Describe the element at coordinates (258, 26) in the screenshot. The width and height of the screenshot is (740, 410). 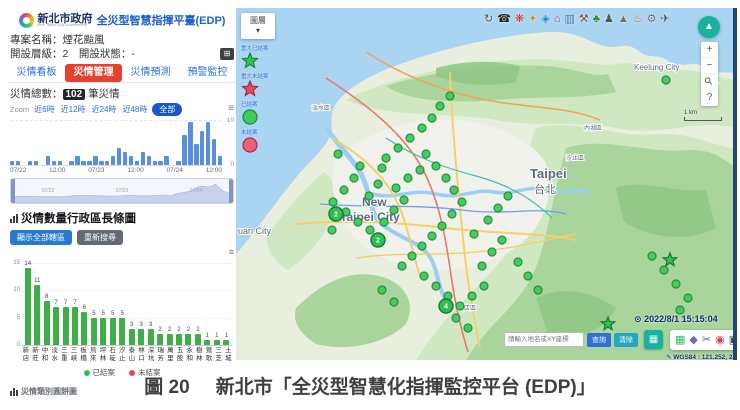
I see `layers-dropdown-button: 圖層 ▾` at that location.